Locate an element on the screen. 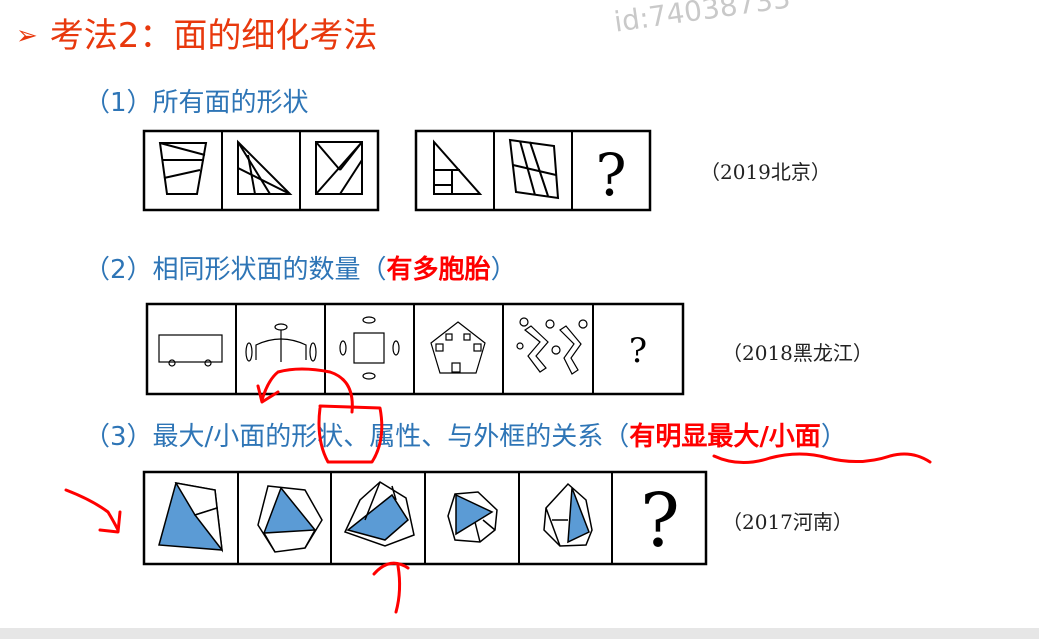  annotation-arrow-bottom is located at coordinates (398, 589).